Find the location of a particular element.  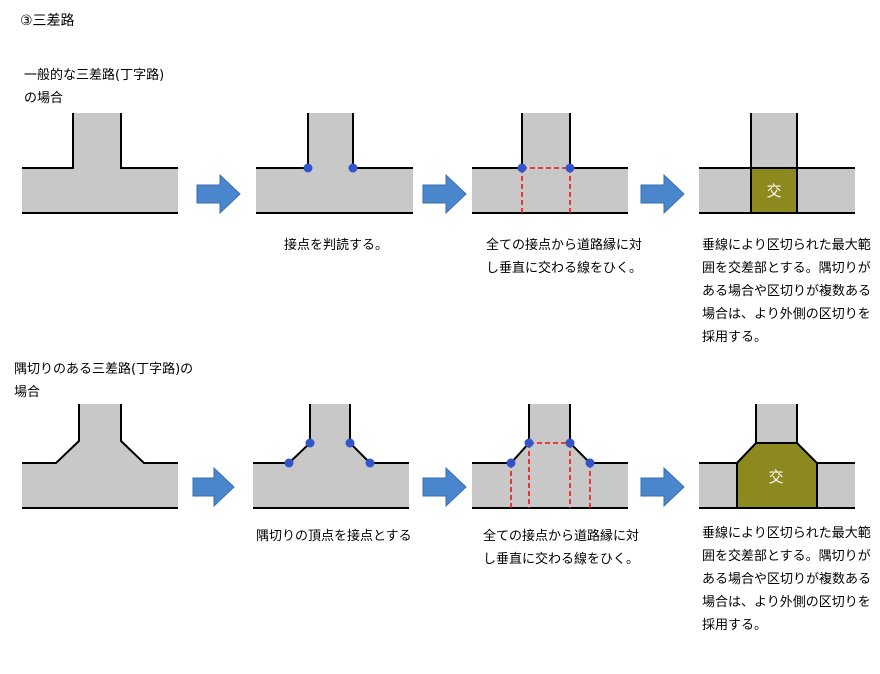

t-junction-corner-vertices is located at coordinates (331, 456).